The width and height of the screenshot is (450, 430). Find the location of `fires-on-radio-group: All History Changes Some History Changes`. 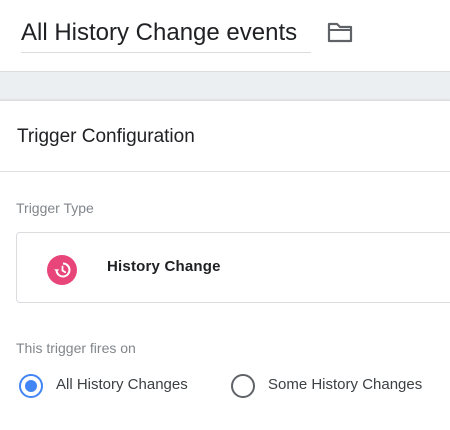

fires-on-radio-group: All History Changes Some History Changes is located at coordinates (234, 386).